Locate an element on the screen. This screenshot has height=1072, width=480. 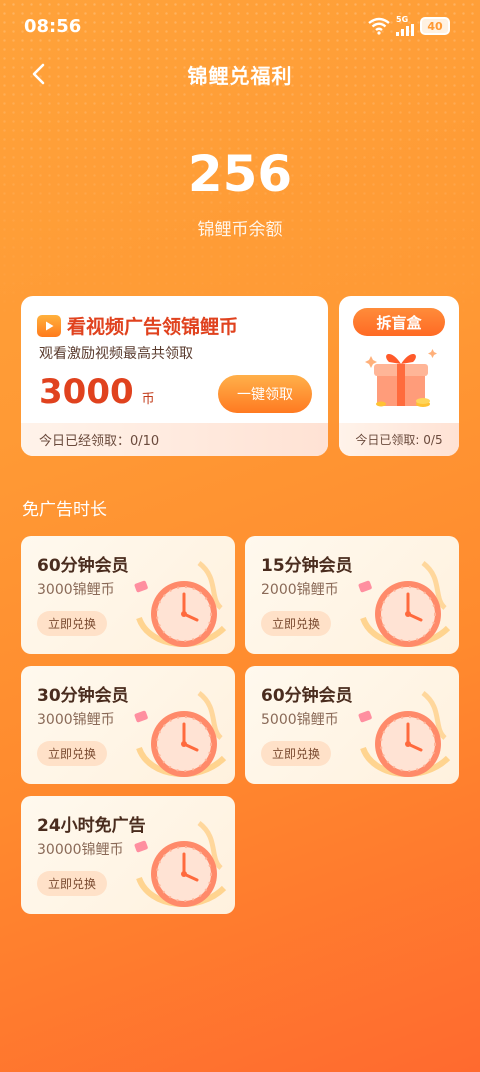
membership-name: 15分钟会员 is located at coordinates (307, 566).